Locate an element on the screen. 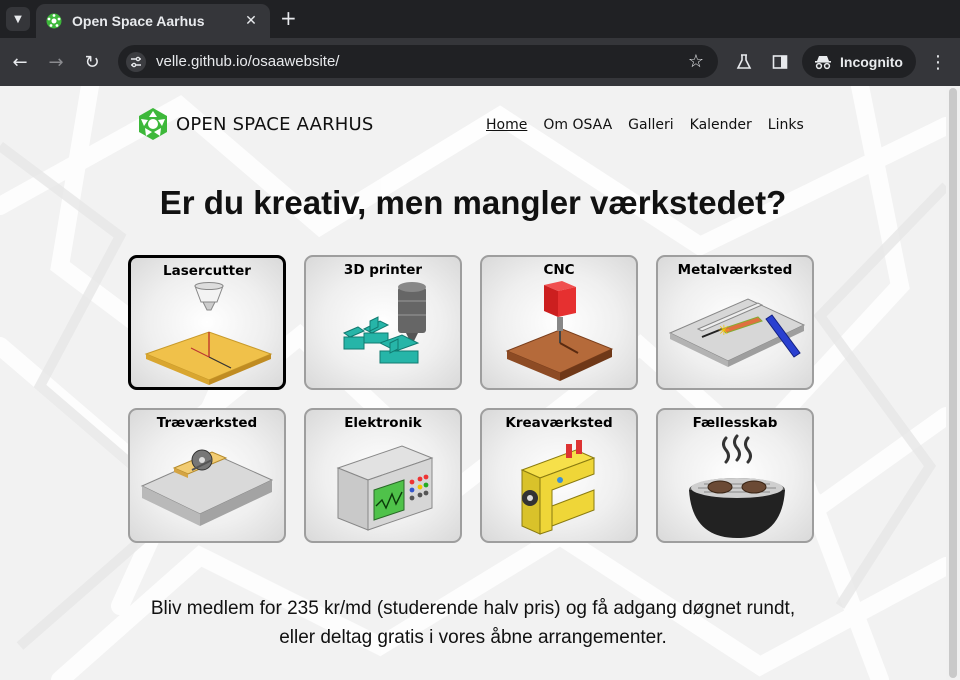 This screenshot has width=960, height=680. forward-arrow-icon: → is located at coordinates (56, 62).